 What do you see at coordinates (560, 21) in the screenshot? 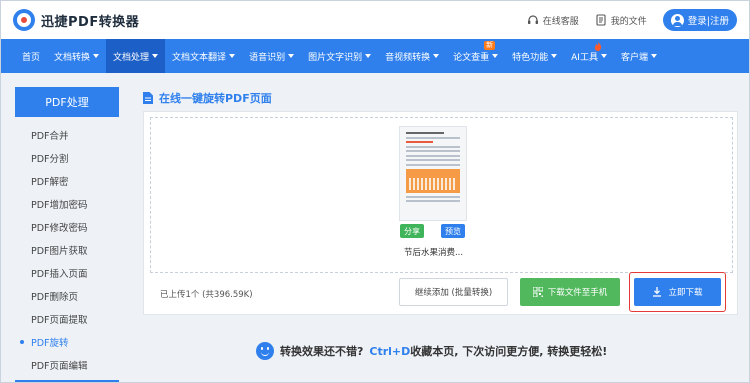
I see `customer-service-label: 在线客服` at bounding box center [560, 21].